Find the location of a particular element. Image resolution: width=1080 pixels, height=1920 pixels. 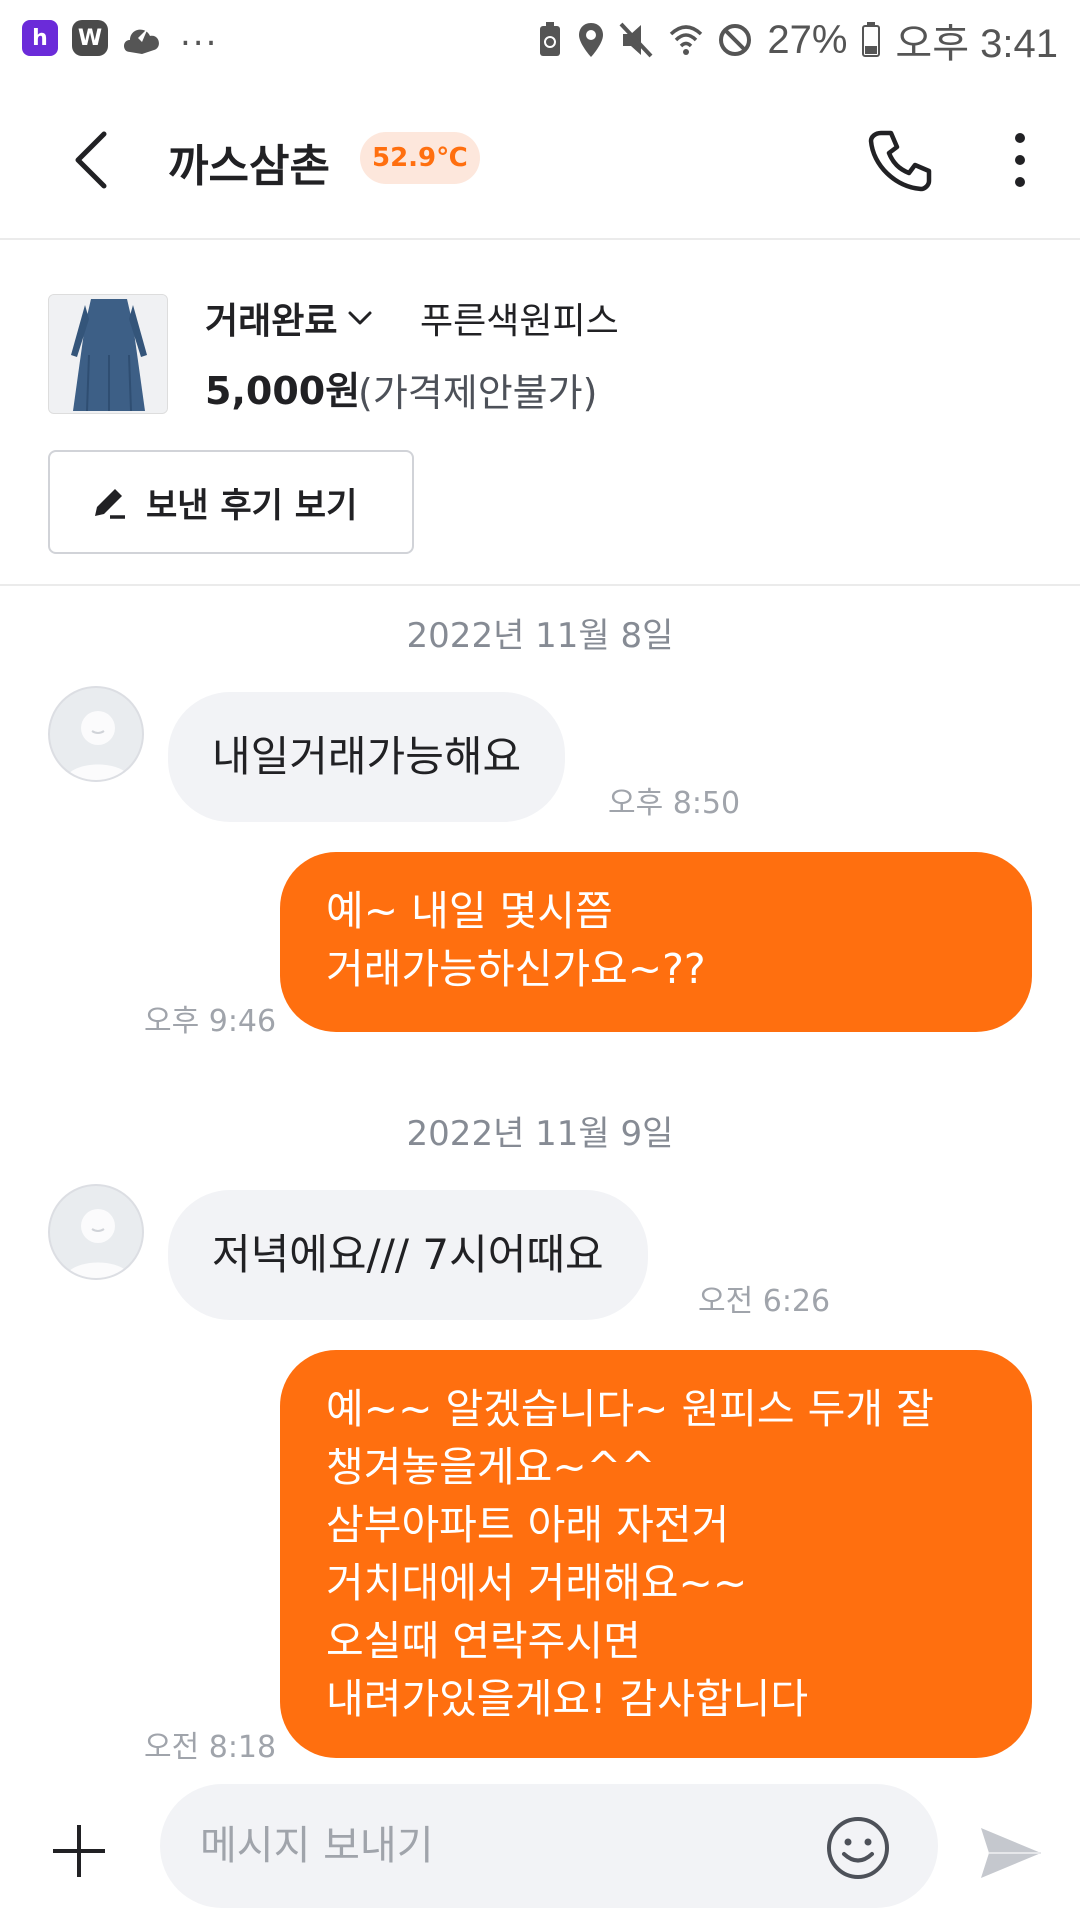

back-button is located at coordinates (90, 160).